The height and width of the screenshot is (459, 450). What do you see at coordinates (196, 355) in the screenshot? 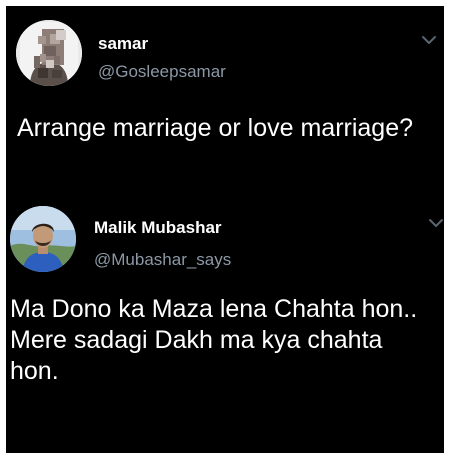
I see `tweet-text-line: Mere sadagi Dakh ma kya chahta hon.` at bounding box center [196, 355].